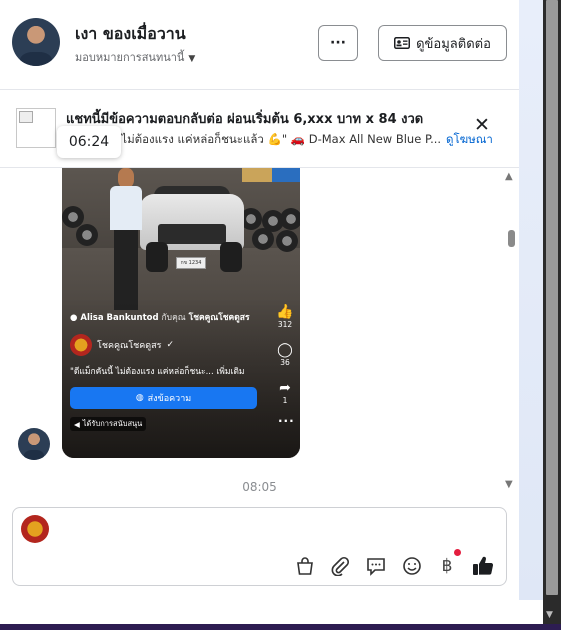  Describe the element at coordinates (34, 444) in the screenshot. I see `sender-avatar` at that location.